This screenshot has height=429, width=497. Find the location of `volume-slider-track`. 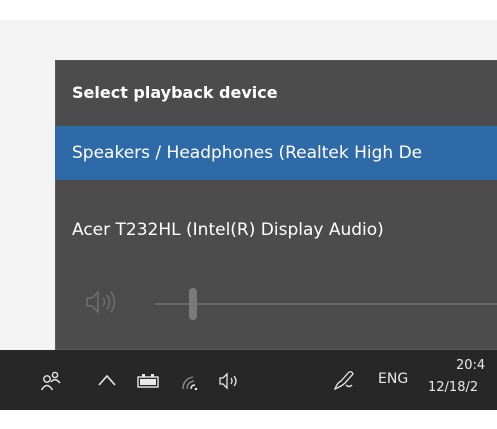

volume-slider-track is located at coordinates (326, 304).